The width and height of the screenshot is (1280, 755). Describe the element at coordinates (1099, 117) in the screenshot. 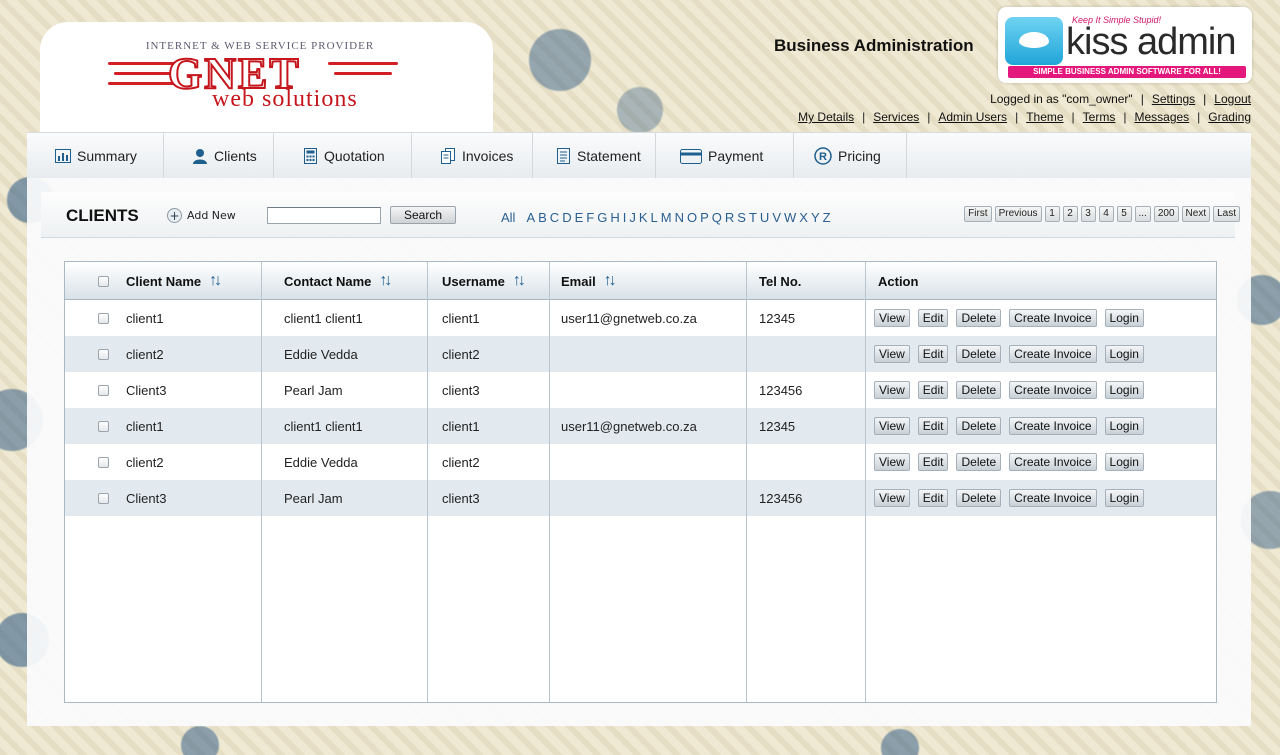

I see `terms-link: Terms` at that location.